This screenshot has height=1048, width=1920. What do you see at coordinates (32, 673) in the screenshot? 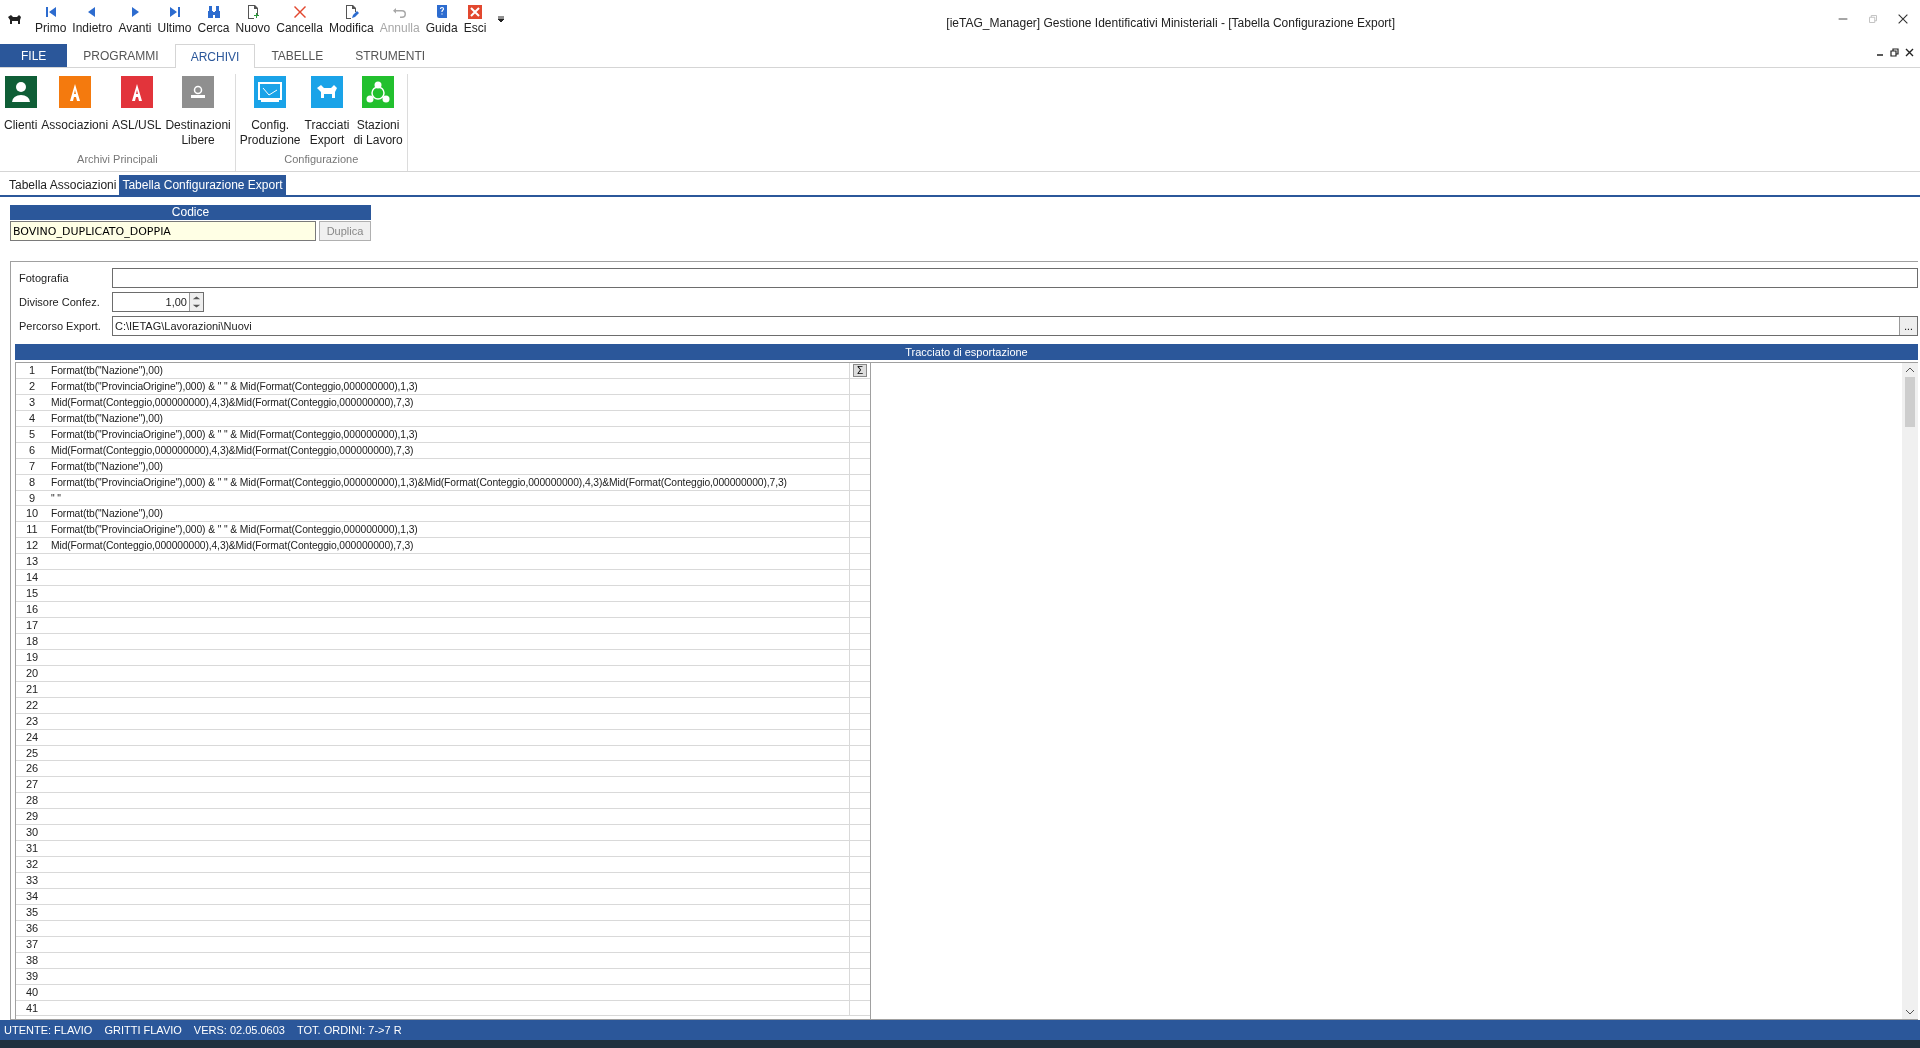
I see `row-number: 20` at bounding box center [32, 673].